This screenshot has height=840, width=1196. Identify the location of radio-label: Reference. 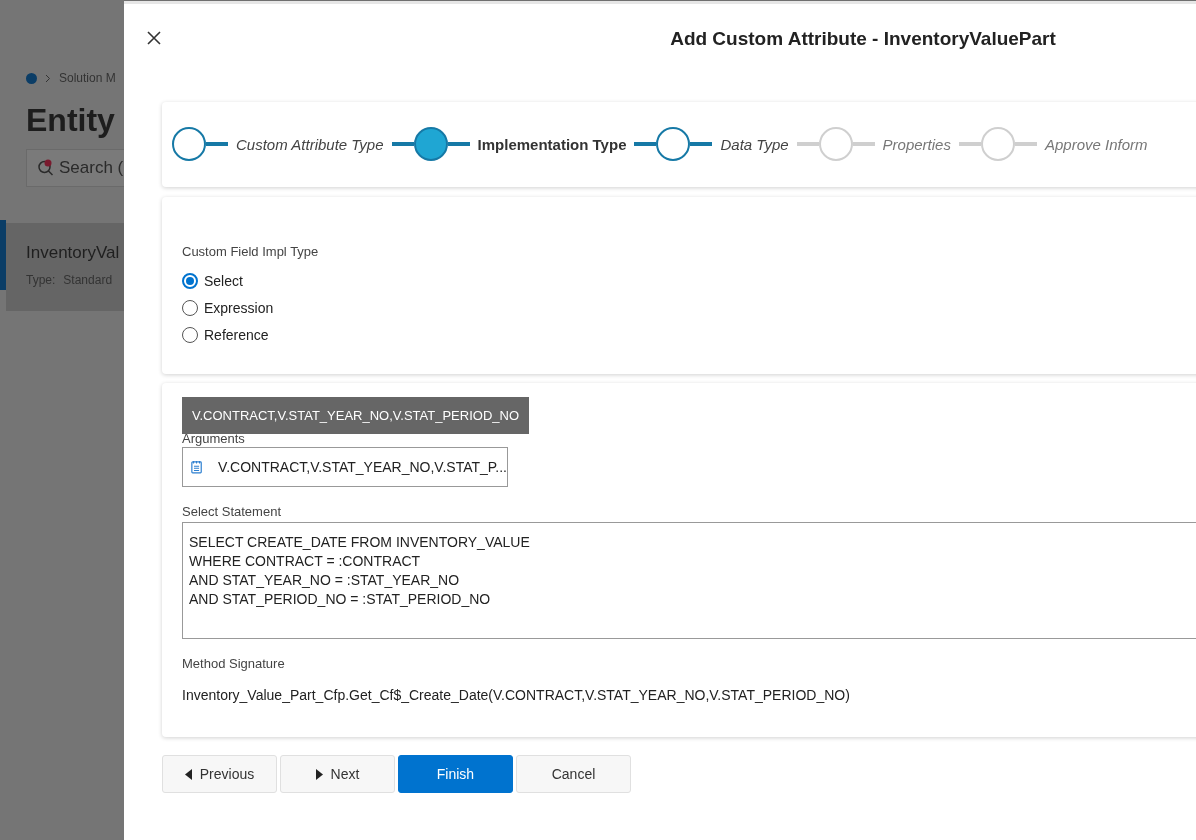
(236, 334).